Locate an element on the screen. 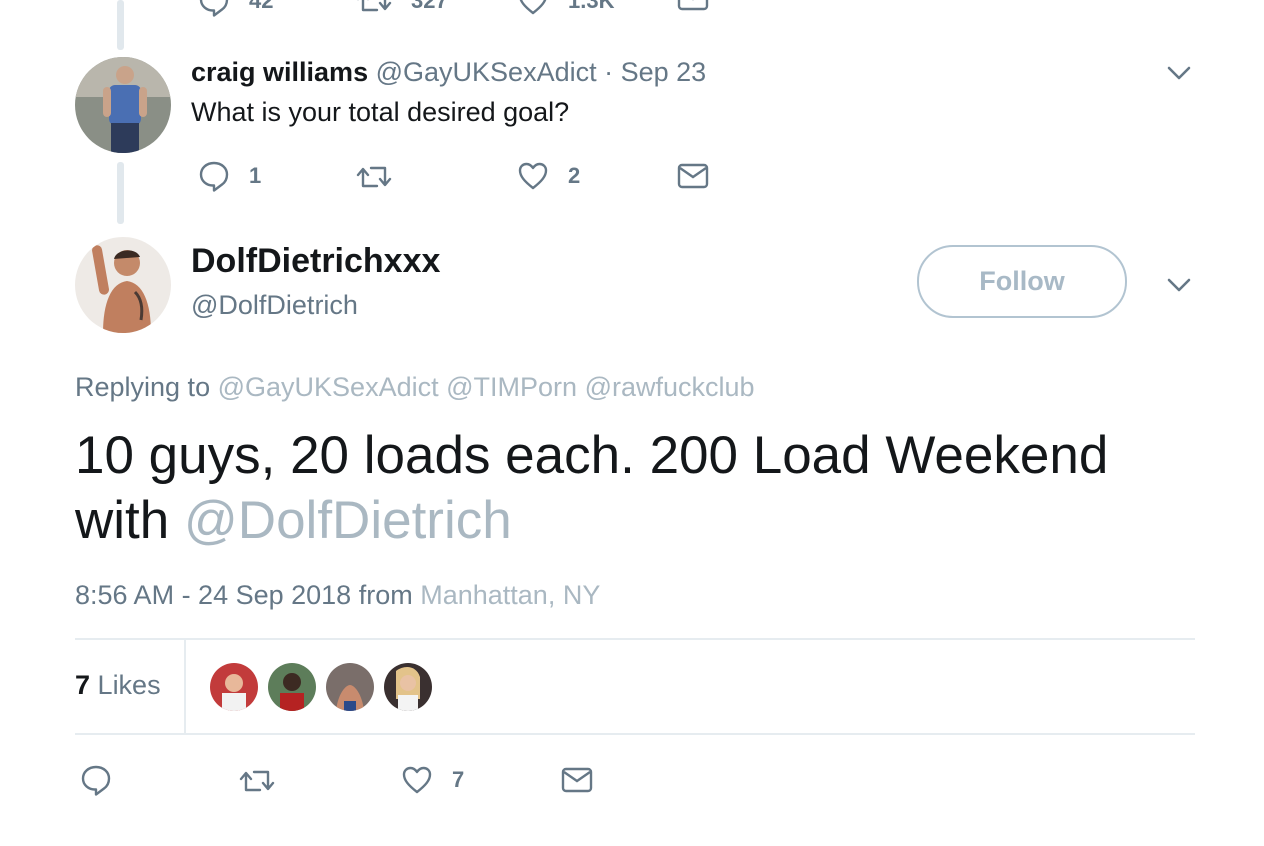 The width and height of the screenshot is (1264, 846). prev-like-count: 1.3K is located at coordinates (591, 6).